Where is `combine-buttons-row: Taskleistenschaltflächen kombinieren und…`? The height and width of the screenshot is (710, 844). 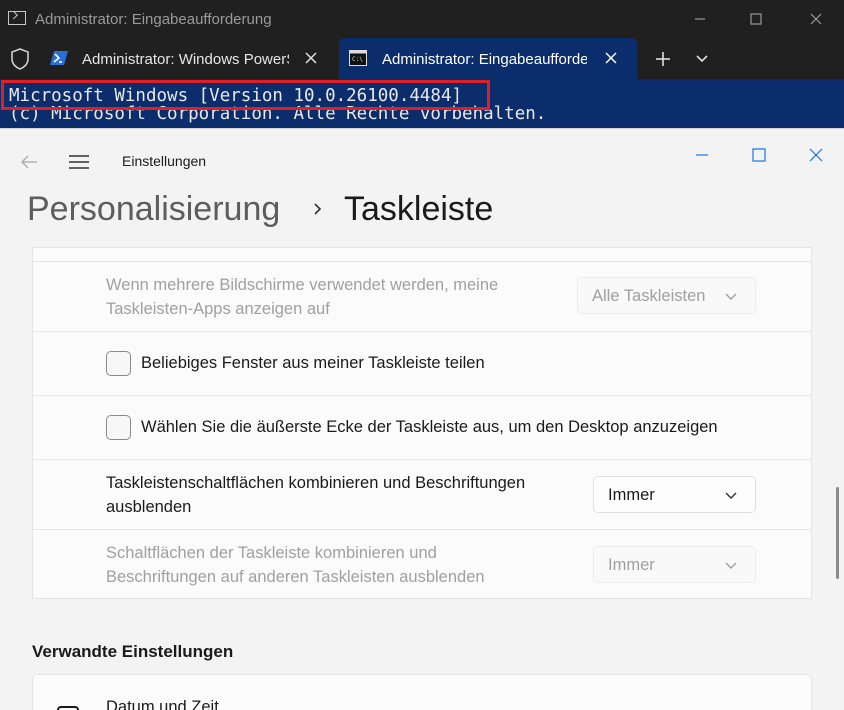
combine-buttons-row: Taskleistenschaltflächen kombinieren und… is located at coordinates (422, 494).